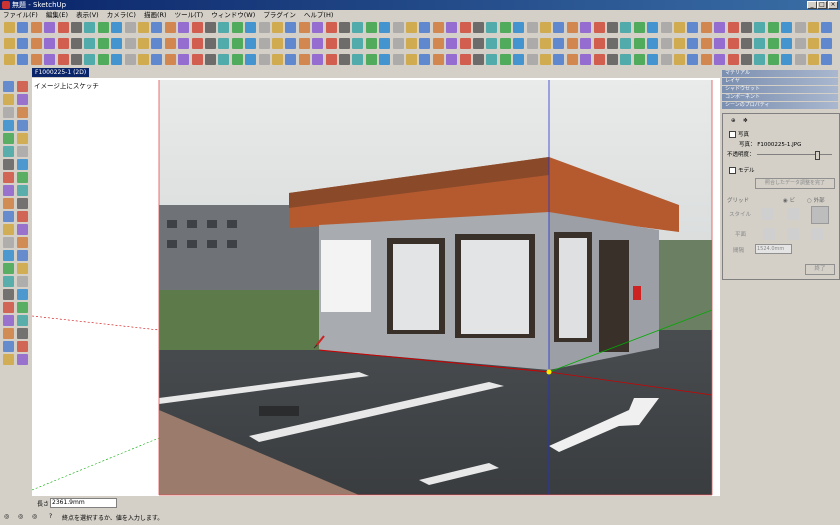 This screenshot has width=840, height=525. I want to click on menu-view: 表示(V), so click(87, 15).